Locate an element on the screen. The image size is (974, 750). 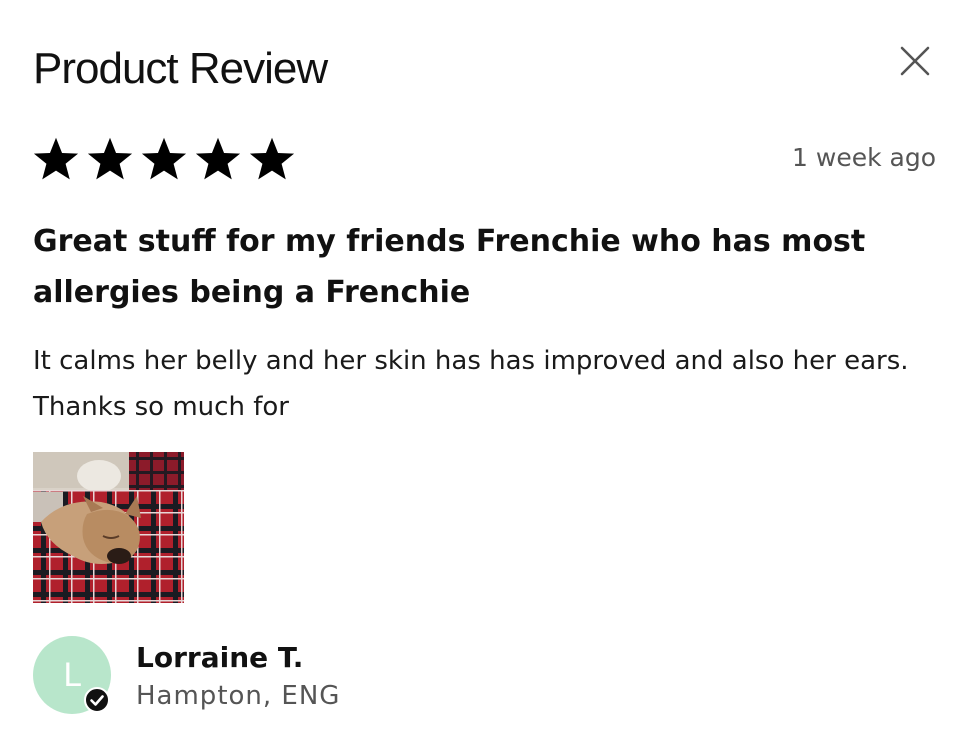
close-icon is located at coordinates (915, 61).